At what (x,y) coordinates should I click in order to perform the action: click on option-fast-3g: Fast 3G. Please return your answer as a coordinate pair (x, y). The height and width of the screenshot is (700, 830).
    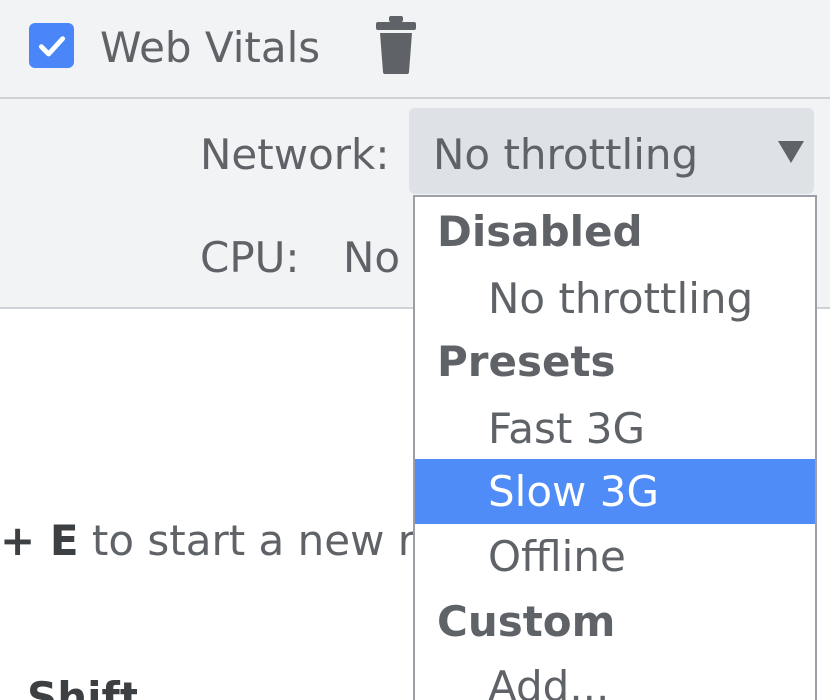
    Looking at the image, I should click on (615, 428).